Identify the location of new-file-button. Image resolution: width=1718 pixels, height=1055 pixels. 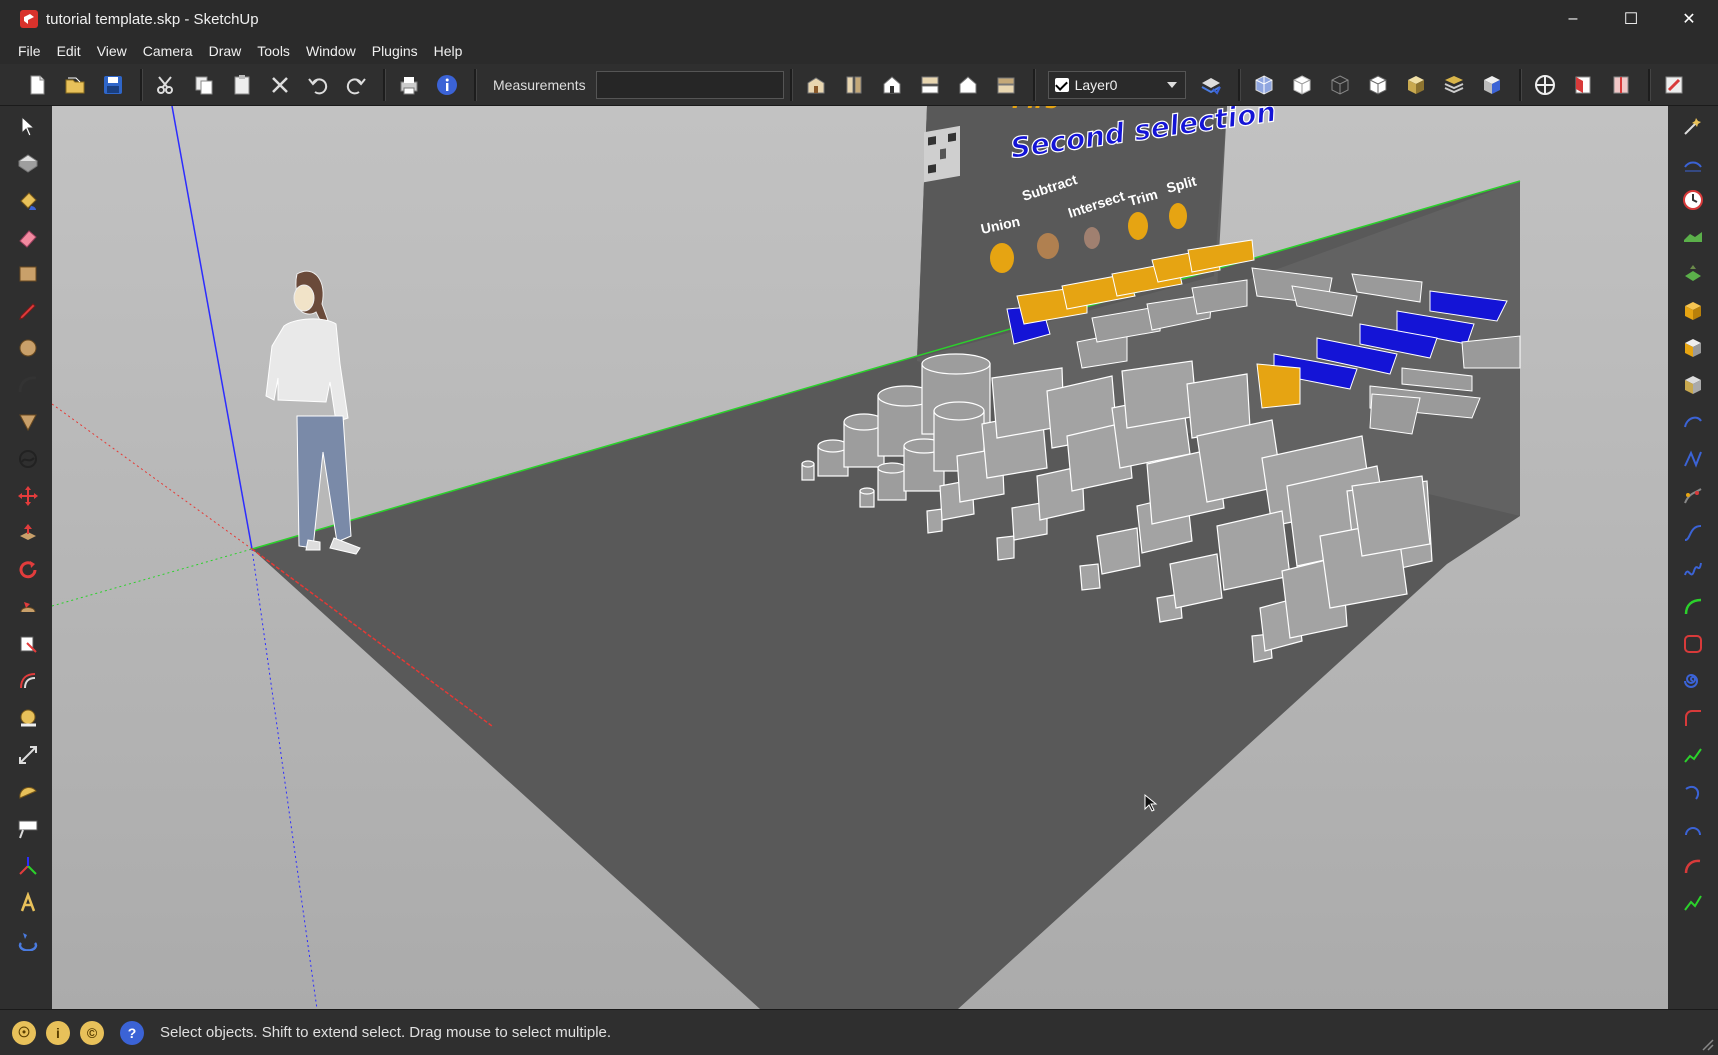
(37, 85).